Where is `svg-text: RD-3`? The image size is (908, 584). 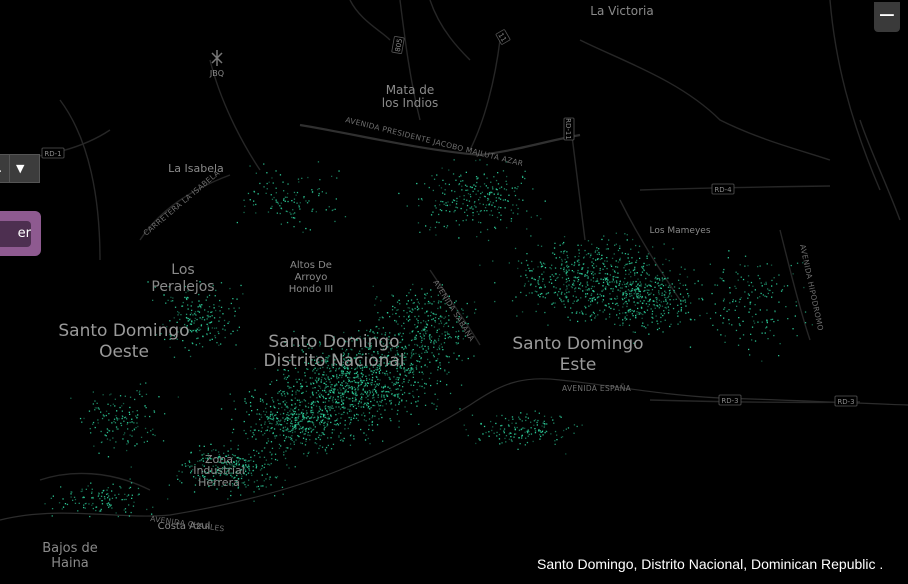 svg-text: RD-3 is located at coordinates (729, 401).